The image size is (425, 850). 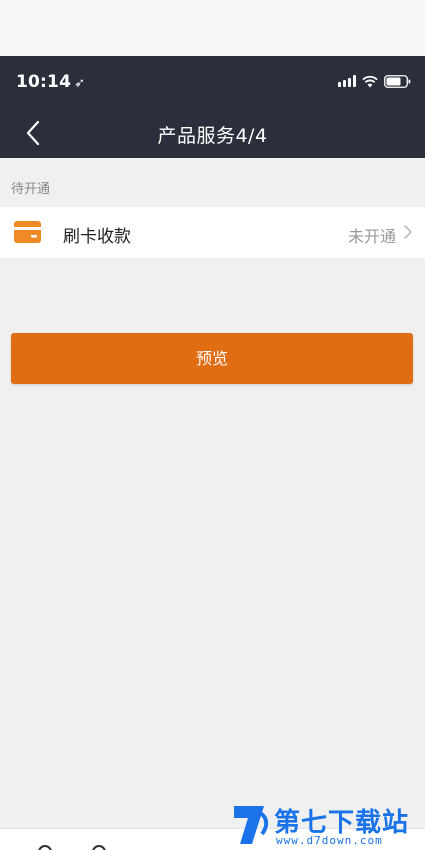 I want to click on status-time: 10:14 ➶, so click(x=50, y=82).